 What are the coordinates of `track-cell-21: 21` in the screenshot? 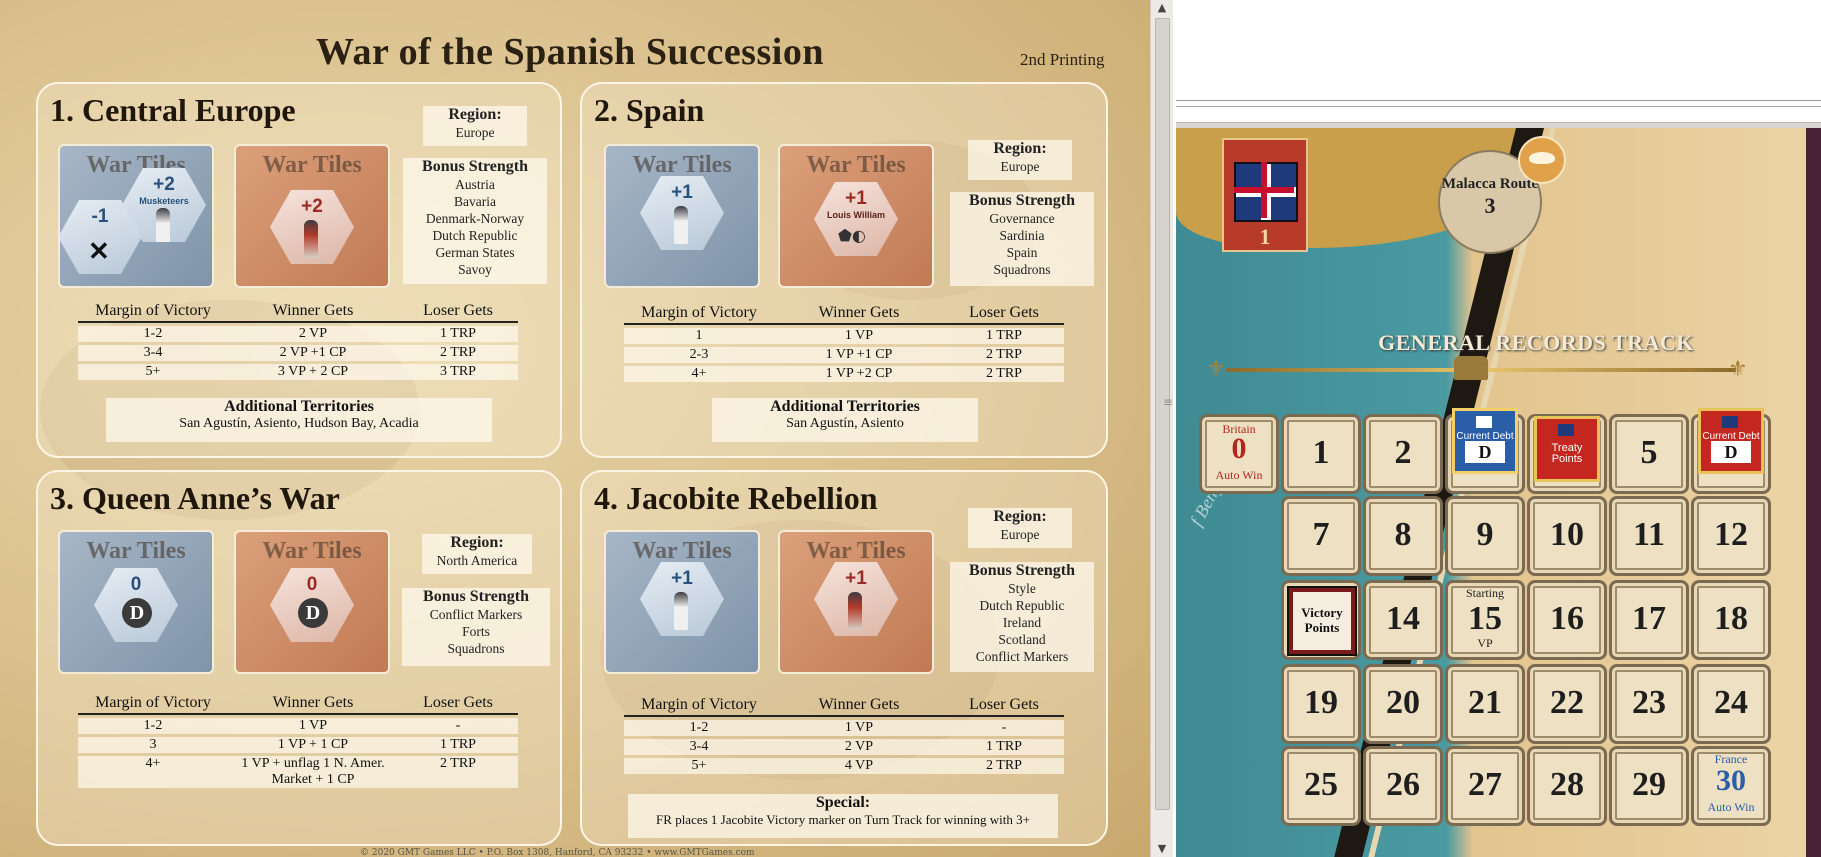 It's located at (1485, 704).